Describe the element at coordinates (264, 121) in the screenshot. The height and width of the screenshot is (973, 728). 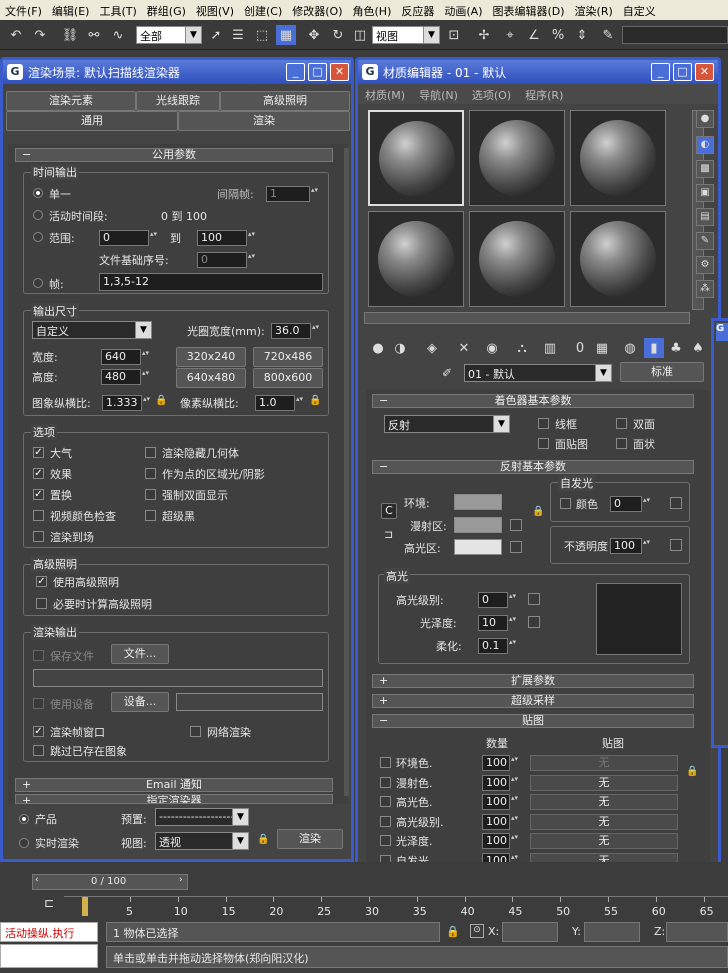
I see `tab-renderer: 渲染` at that location.